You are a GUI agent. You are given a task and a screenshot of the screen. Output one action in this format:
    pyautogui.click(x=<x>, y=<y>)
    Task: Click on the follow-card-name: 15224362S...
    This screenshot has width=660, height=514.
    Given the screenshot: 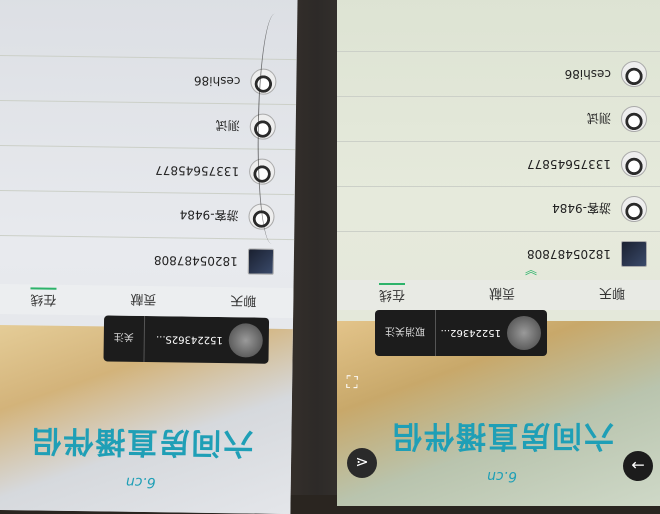 What is the action you would take?
    pyautogui.click(x=189, y=339)
    